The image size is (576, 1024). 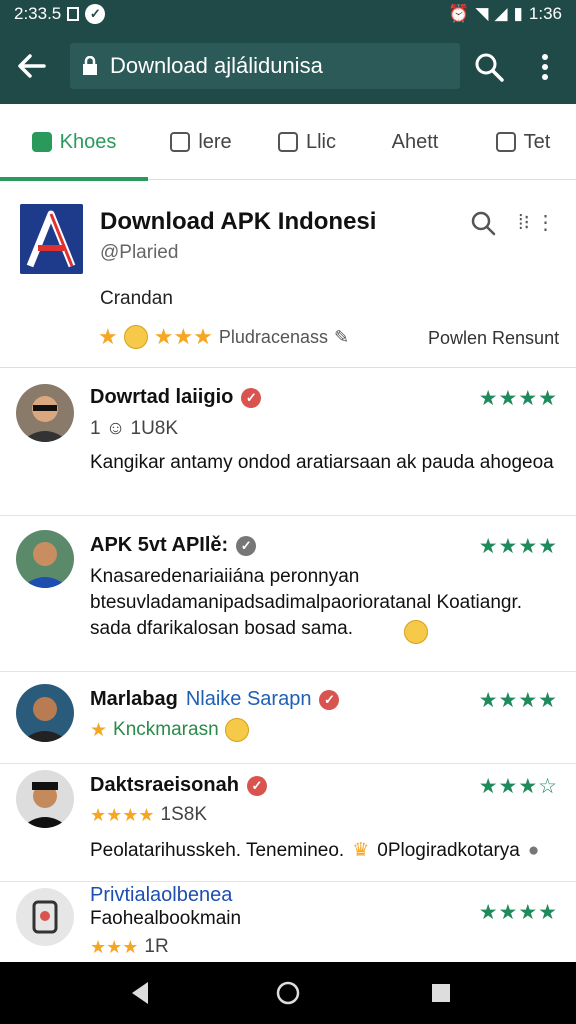 I want to click on tab-label: Ahett, so click(x=415, y=141).